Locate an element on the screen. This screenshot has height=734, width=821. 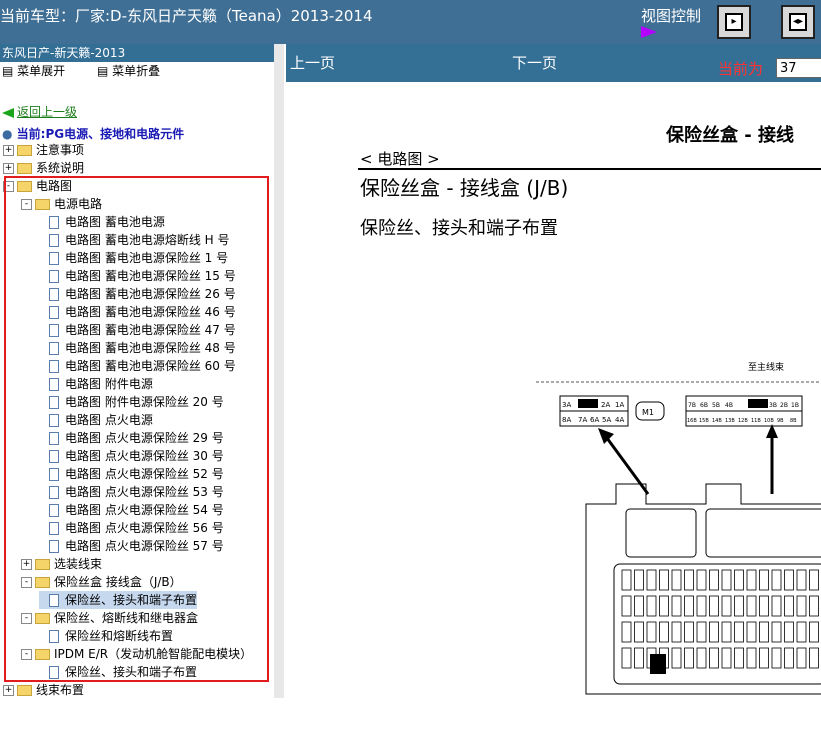
page-number-input: 37 is located at coordinates (798, 68).